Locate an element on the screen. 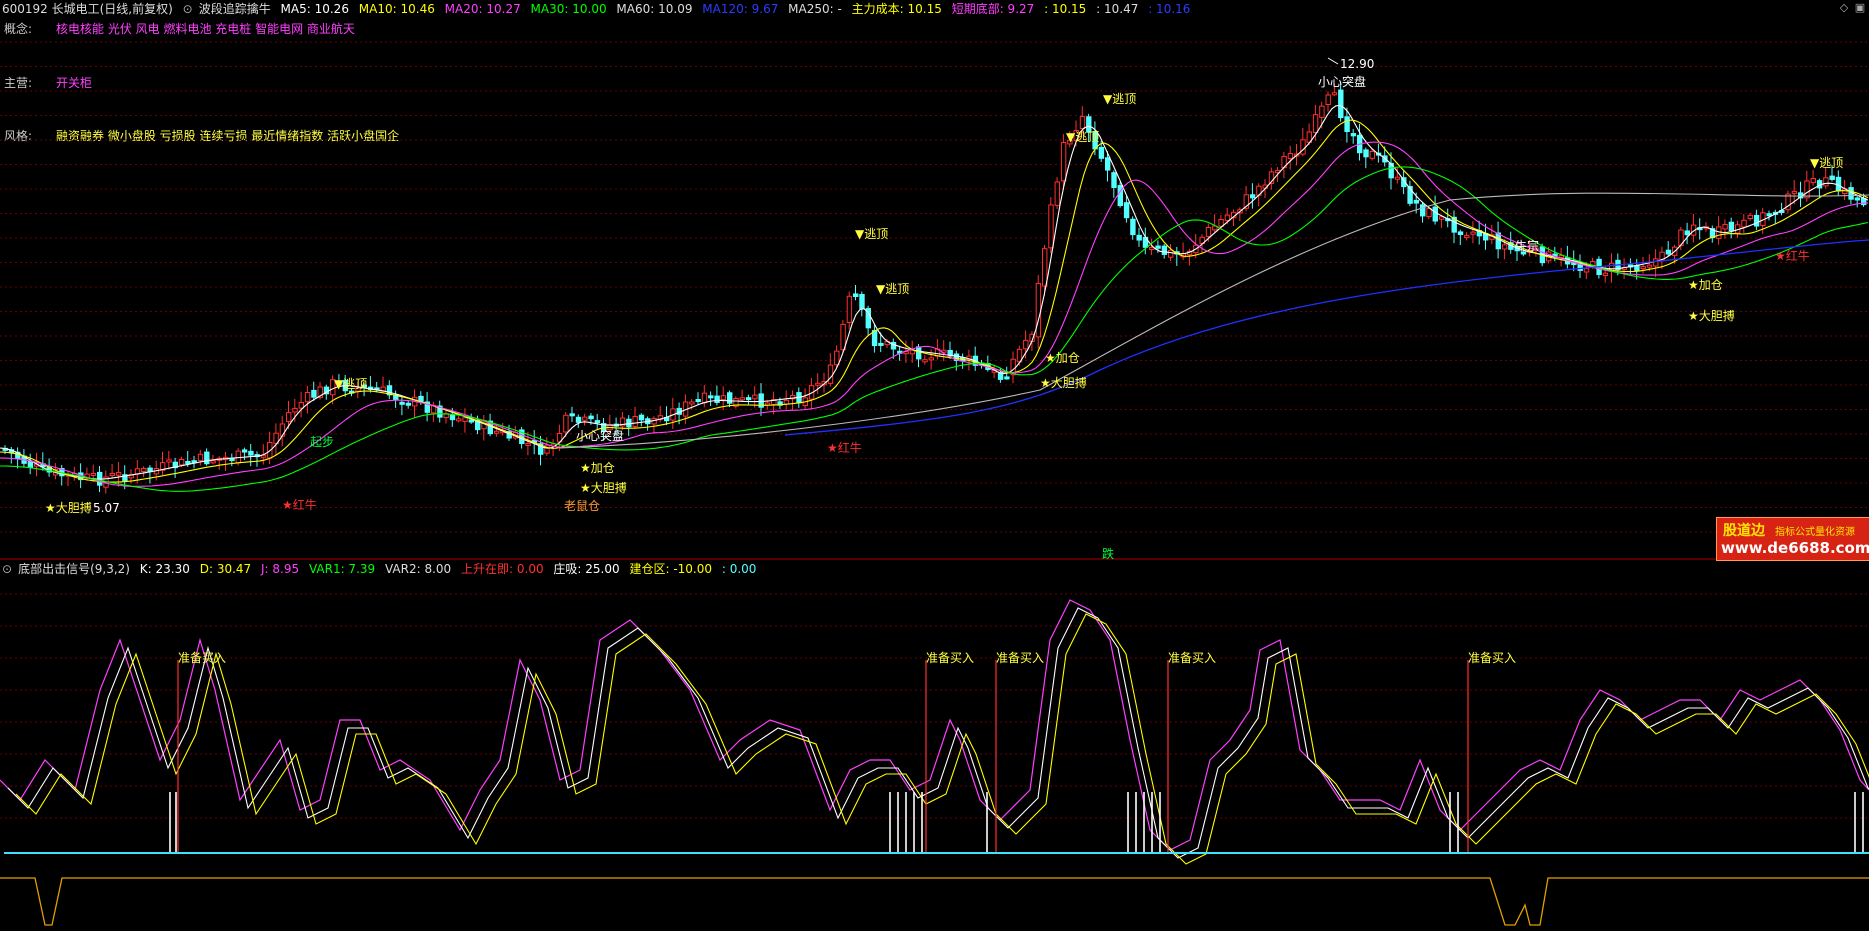 Image resolution: width=1869 pixels, height=931 pixels. chart-annotation: 老鼠仓 is located at coordinates (582, 506).